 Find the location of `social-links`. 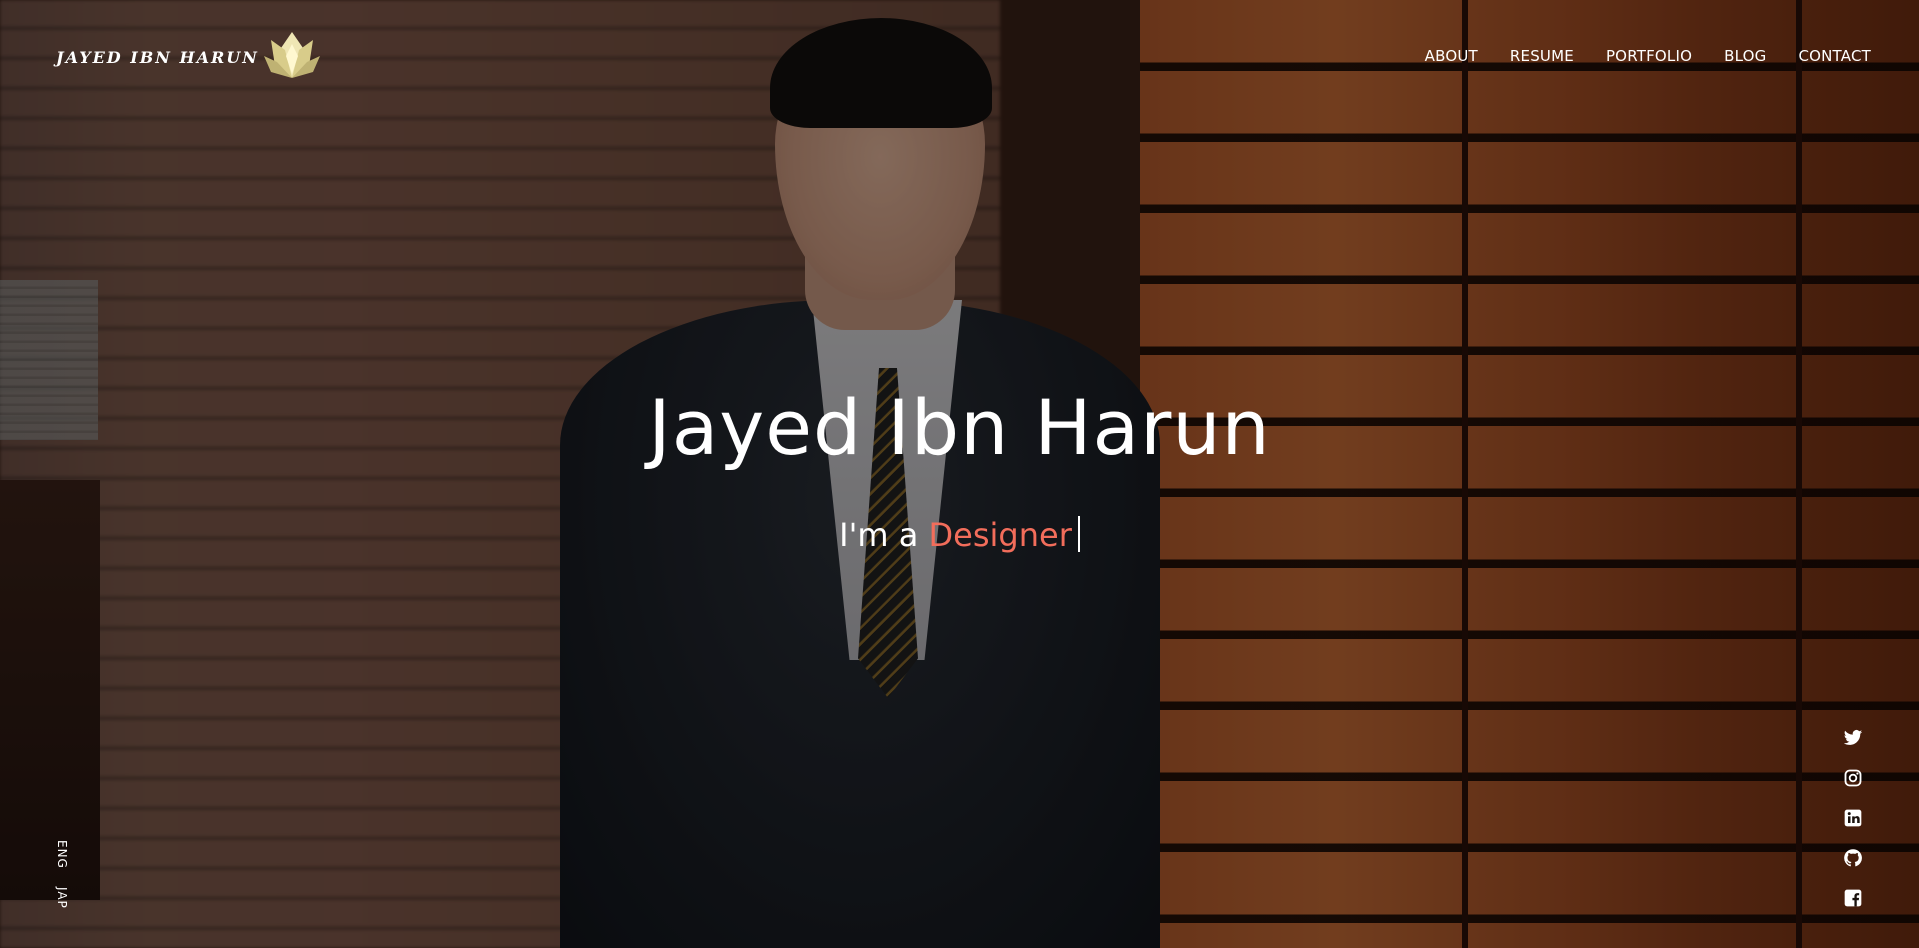

social-links is located at coordinates (1853, 818).